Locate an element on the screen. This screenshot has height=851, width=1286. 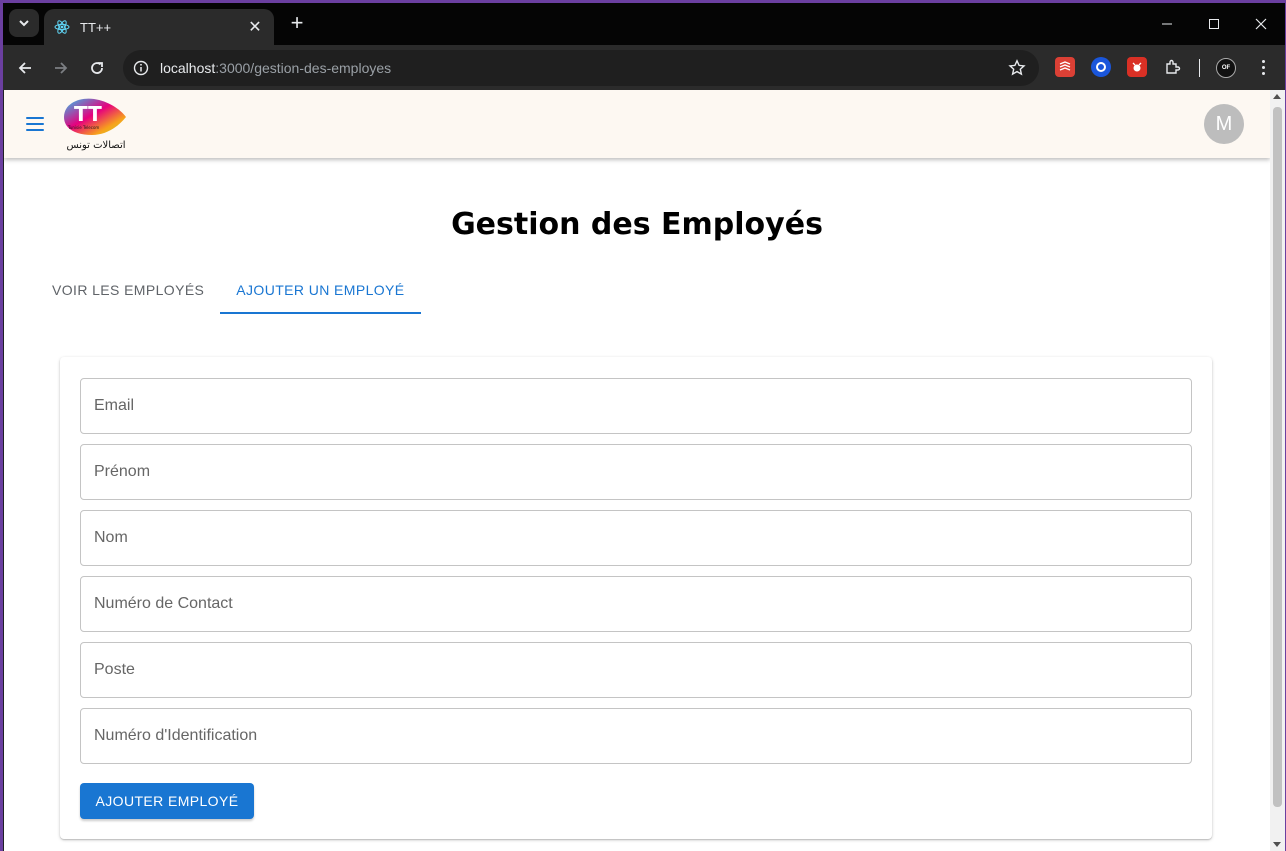
employee-tabs: VOIR LES EMPLOYÉS AJOUTER UN EMPLOYÉ is located at coordinates (228, 290).